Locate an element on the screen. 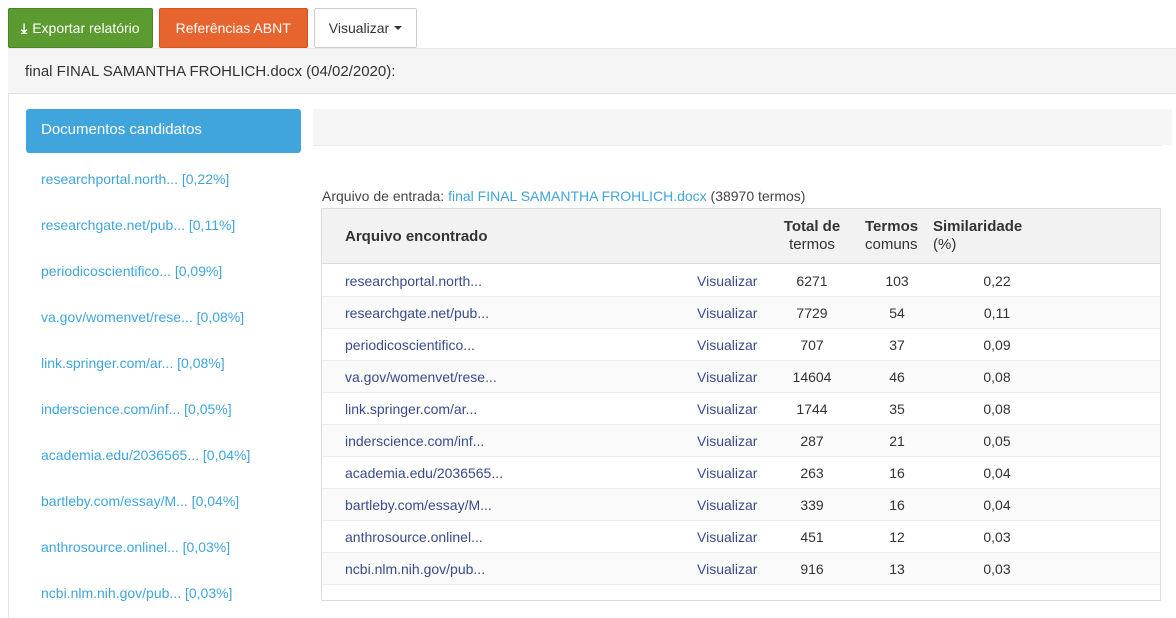  total-terms-cell: 916 is located at coordinates (812, 569).